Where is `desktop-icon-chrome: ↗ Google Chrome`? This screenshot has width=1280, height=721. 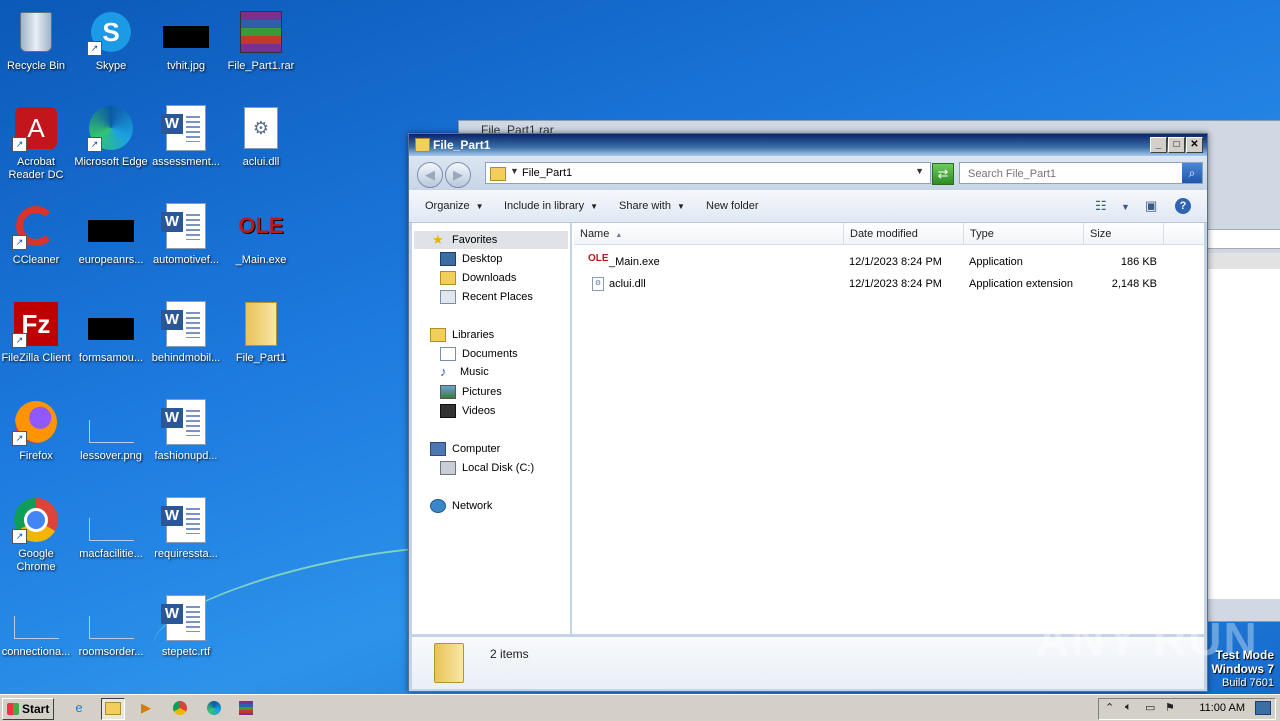 desktop-icon-chrome: ↗ Google Chrome is located at coordinates (37, 535).